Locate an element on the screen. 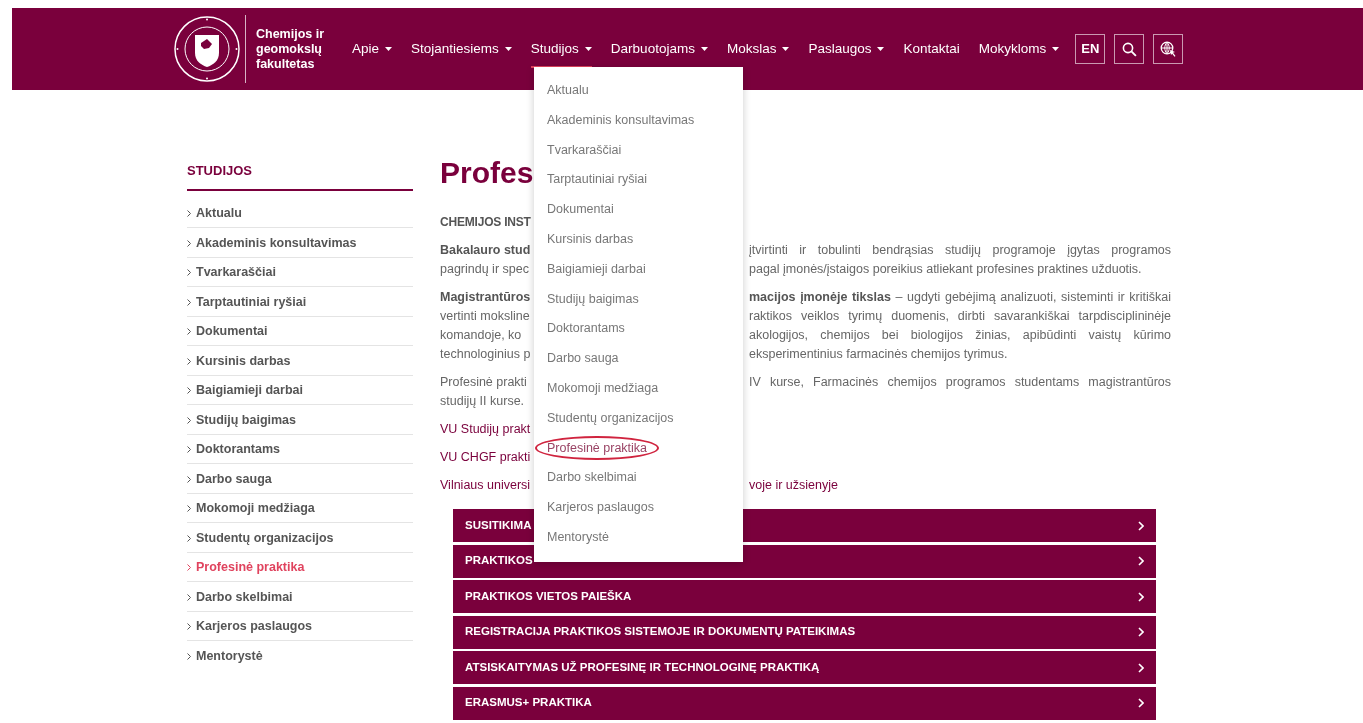  dropdown-menu-item: Darbo sauga is located at coordinates (638, 358).